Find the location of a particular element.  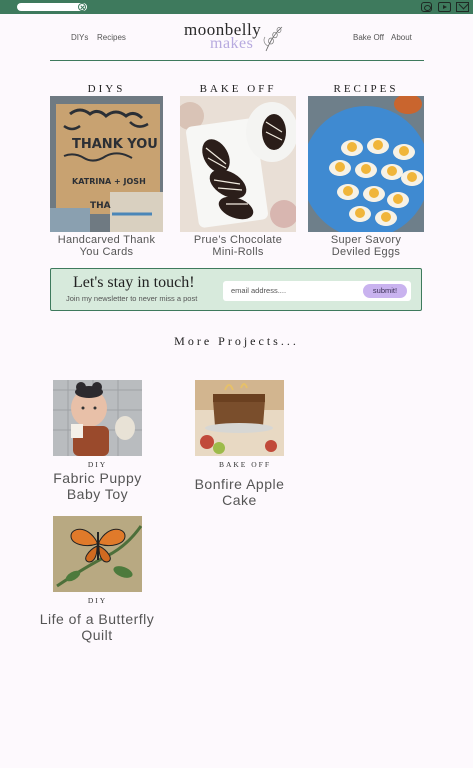

title-line: Quilt is located at coordinates (97, 635).